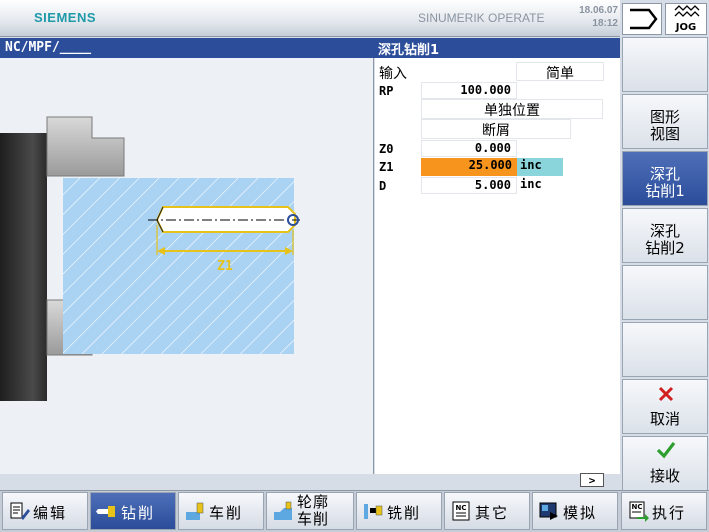  I want to click on z1-field: 25.000, so click(469, 167).